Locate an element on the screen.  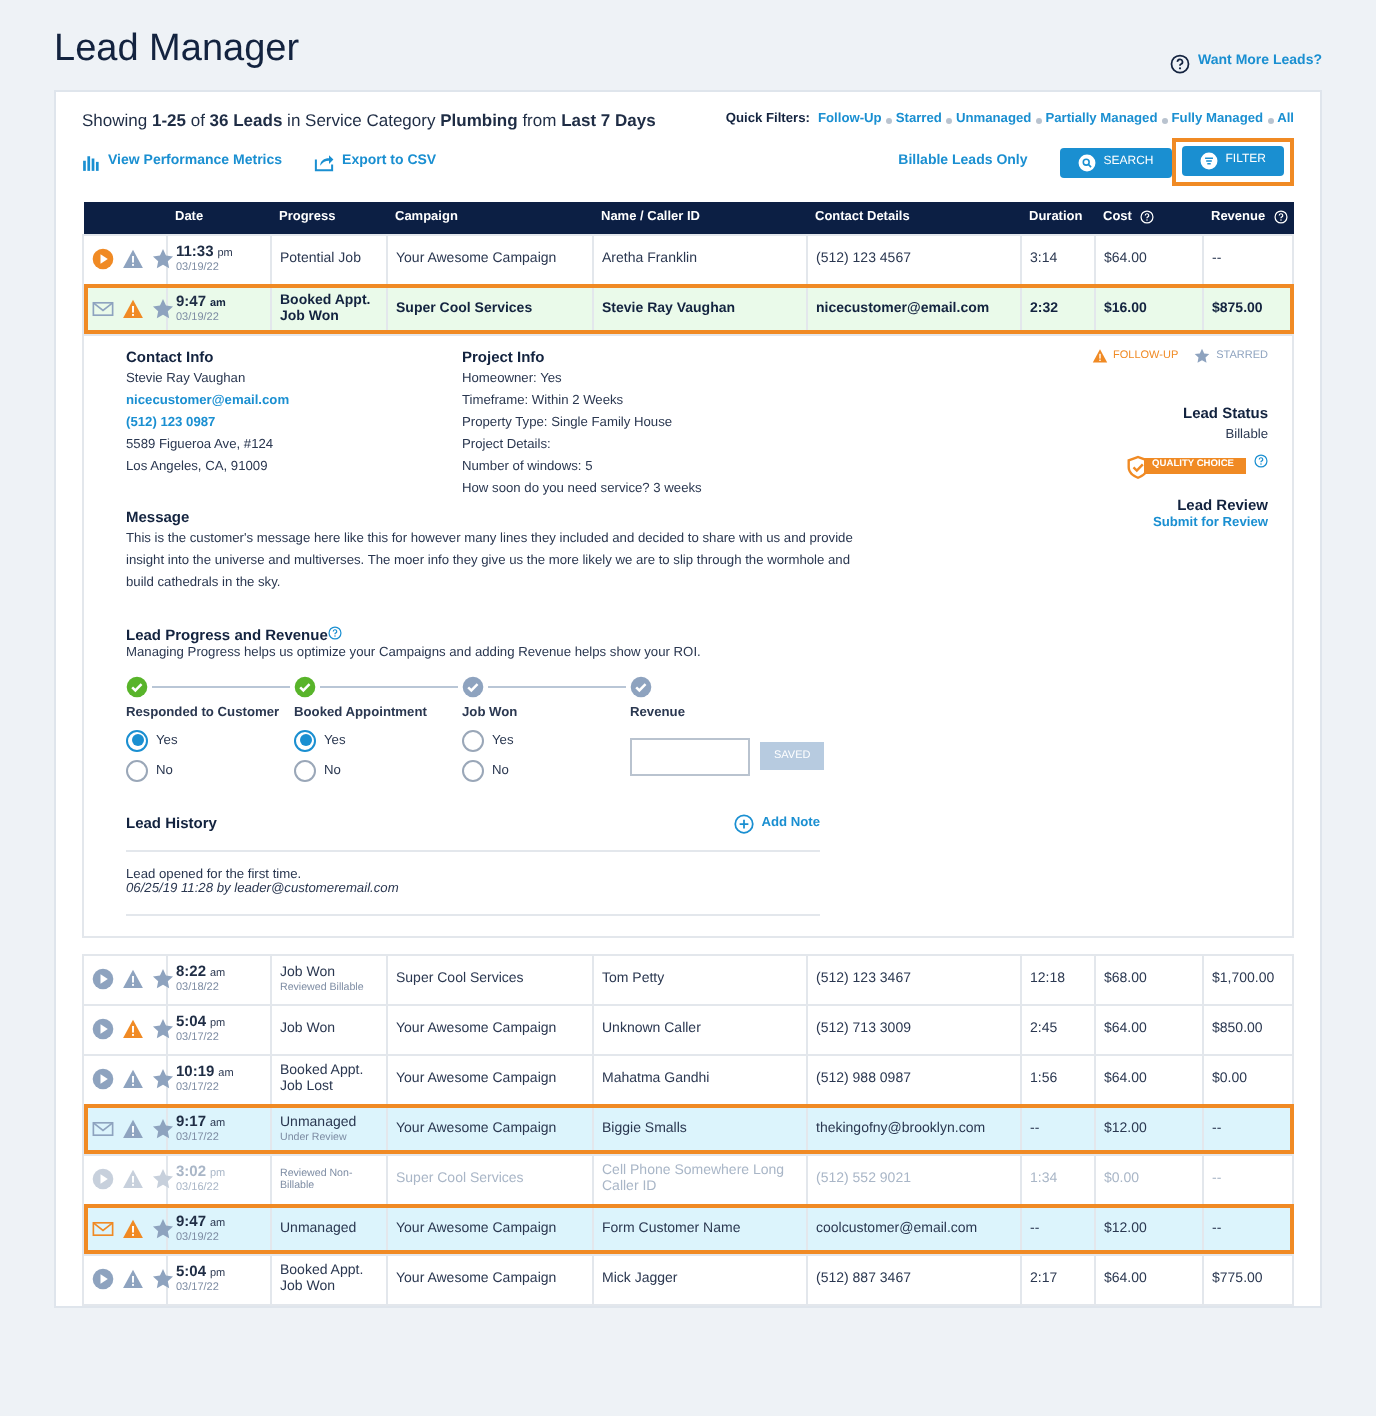
help-icon is located at coordinates (1180, 63).